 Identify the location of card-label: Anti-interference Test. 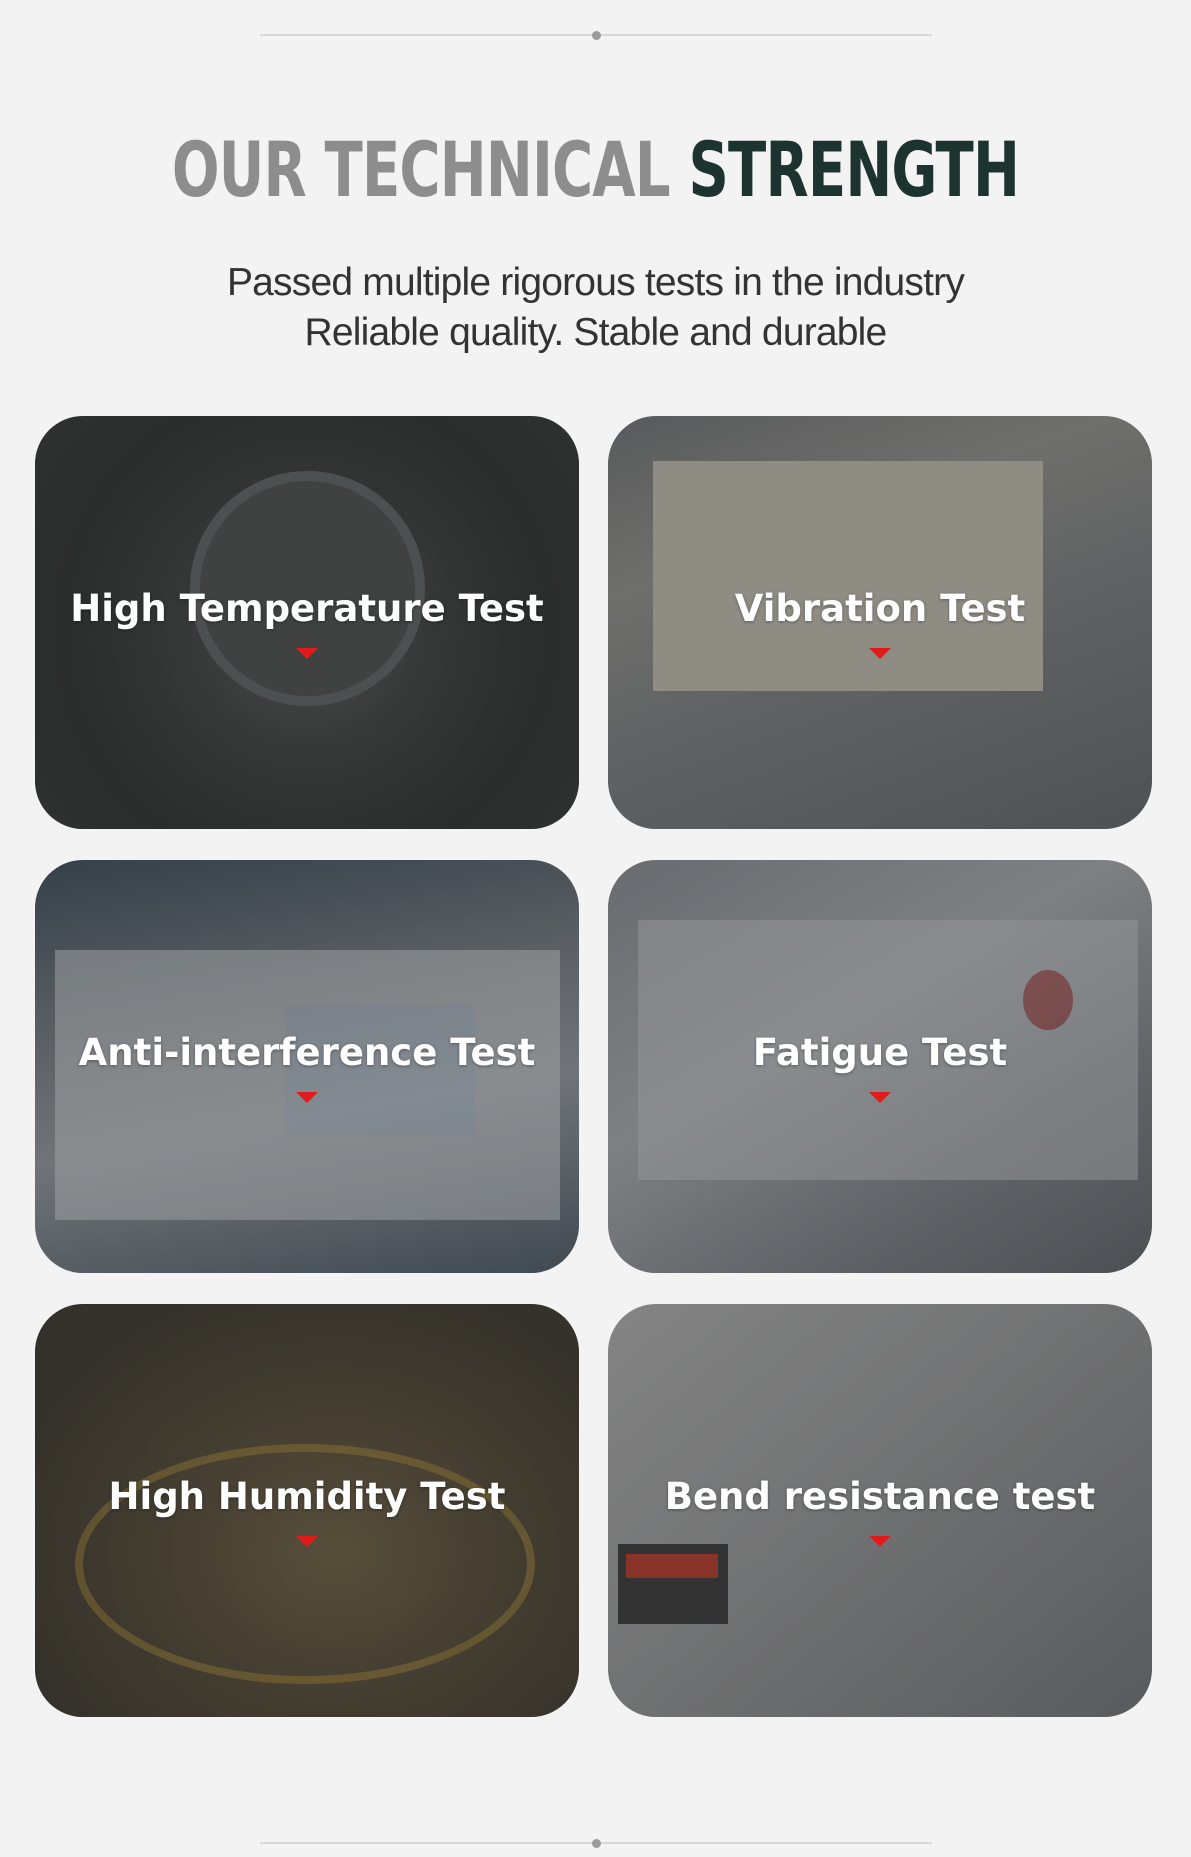
(307, 1052).